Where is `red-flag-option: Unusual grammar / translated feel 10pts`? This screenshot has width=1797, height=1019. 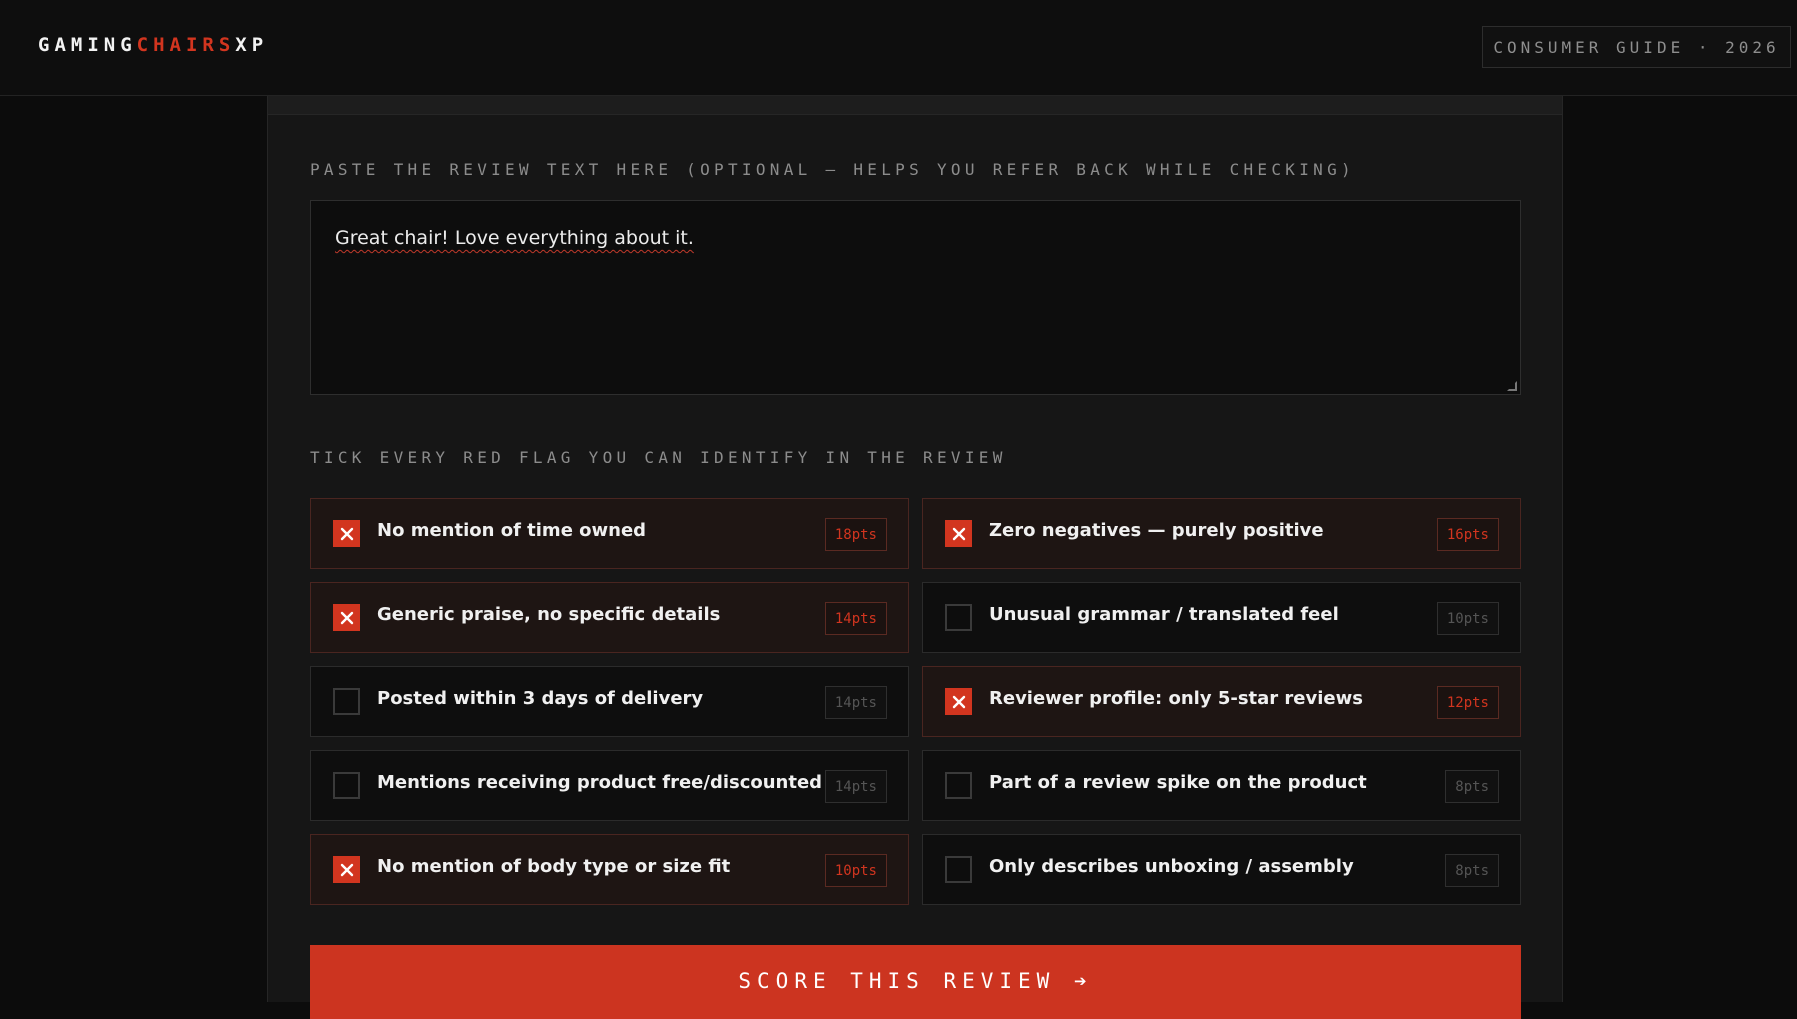 red-flag-option: Unusual grammar / translated feel 10pts is located at coordinates (1221, 617).